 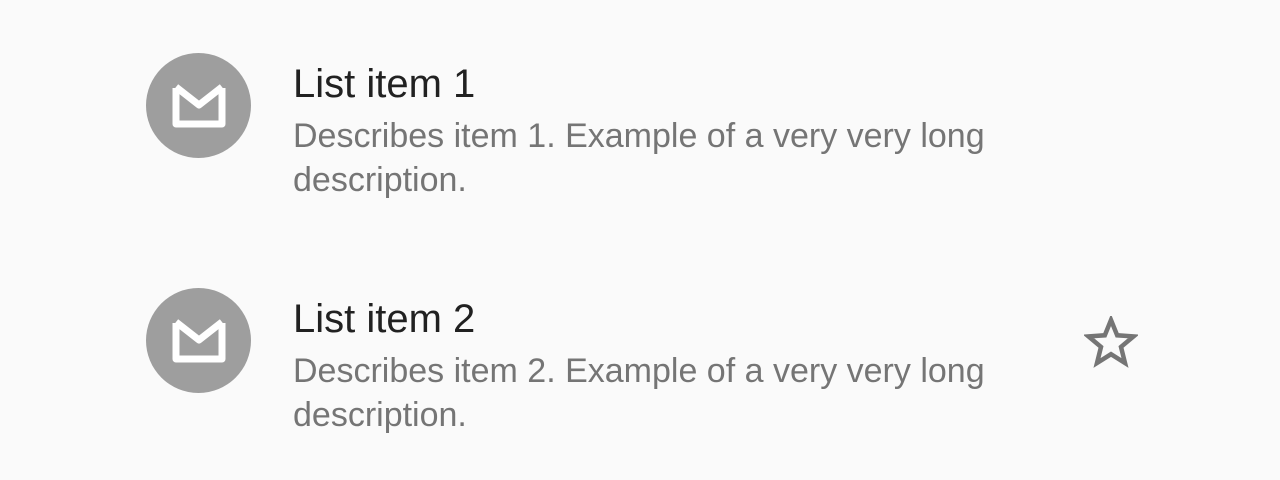 I want to click on star-outline-icon, so click(x=1111, y=343).